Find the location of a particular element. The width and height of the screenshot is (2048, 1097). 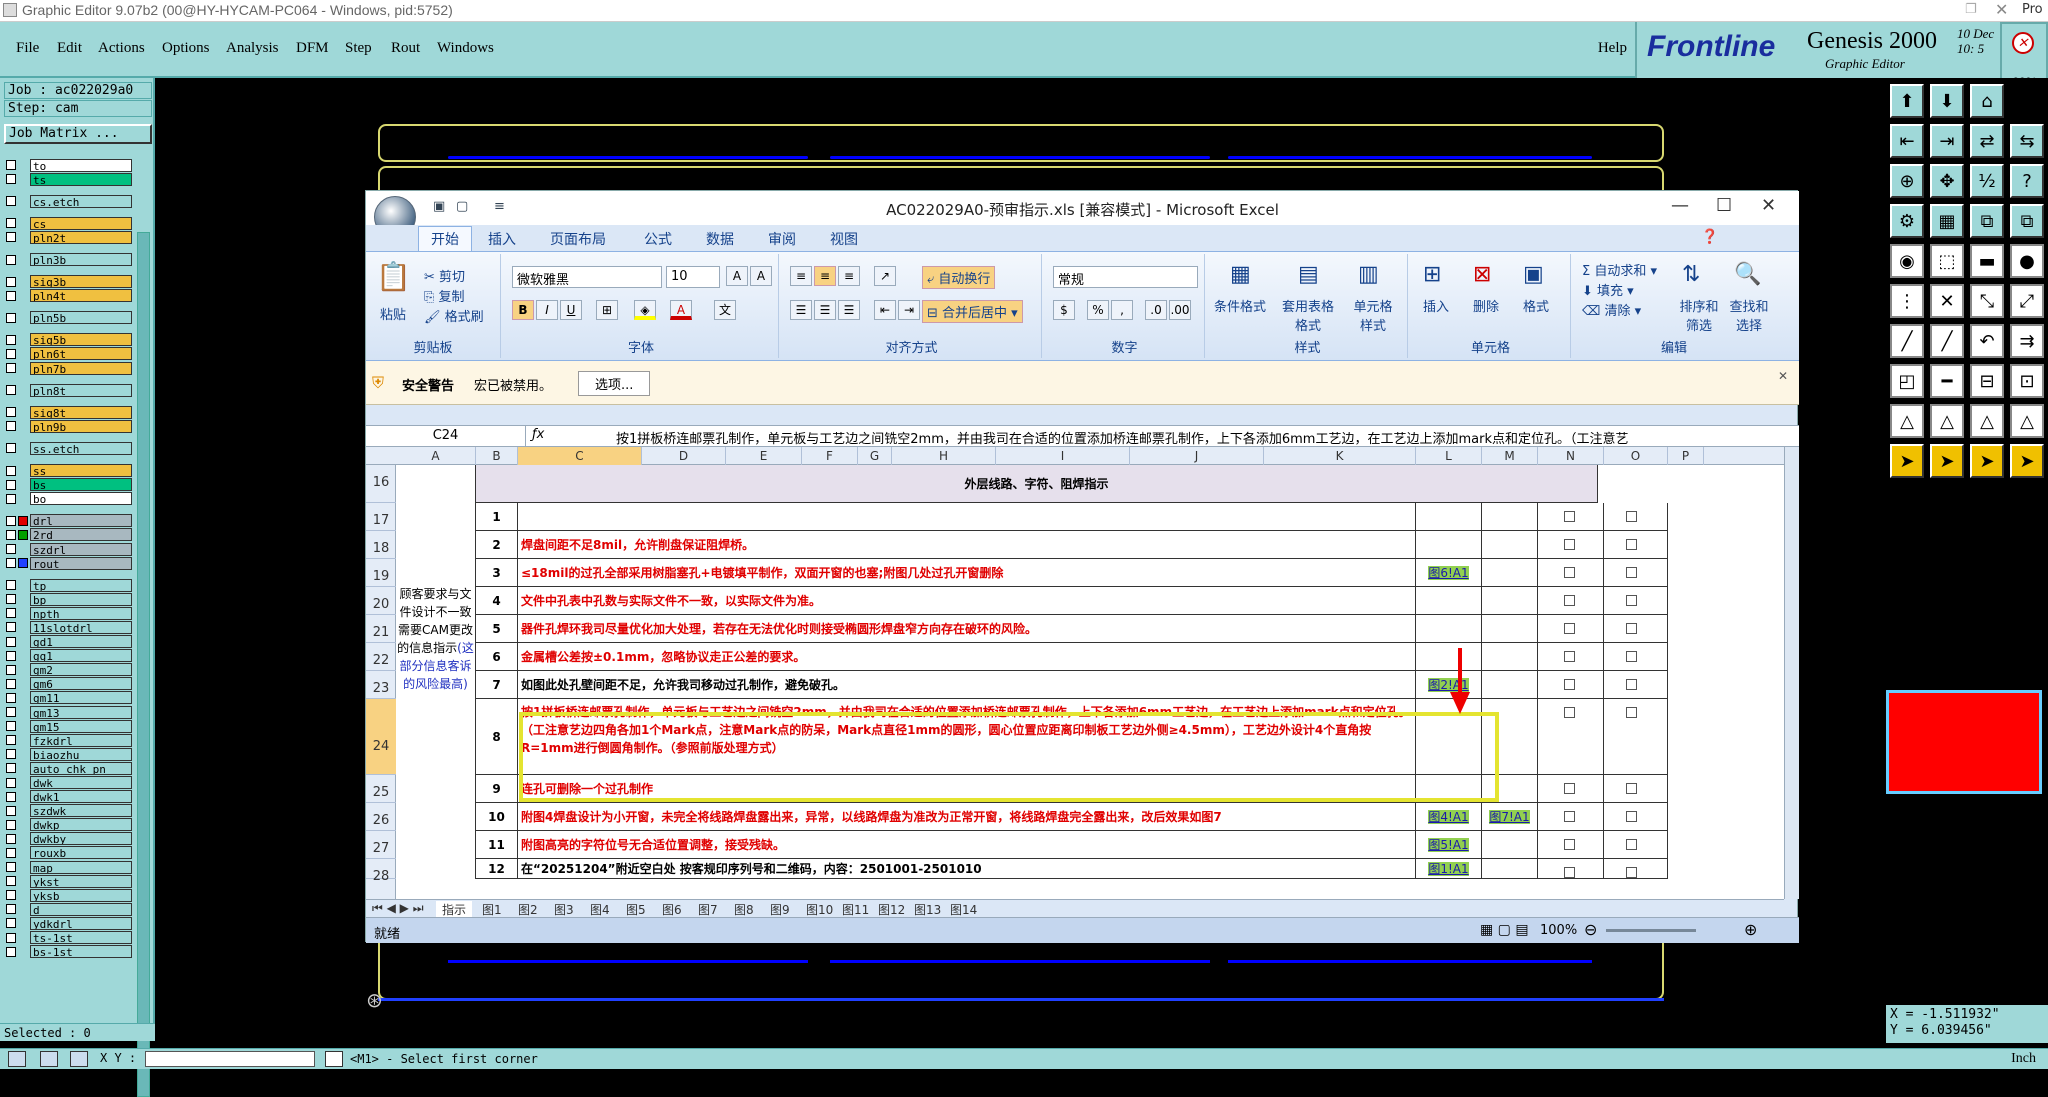

tool-button-icon: ↶ is located at coordinates (1987, 341).